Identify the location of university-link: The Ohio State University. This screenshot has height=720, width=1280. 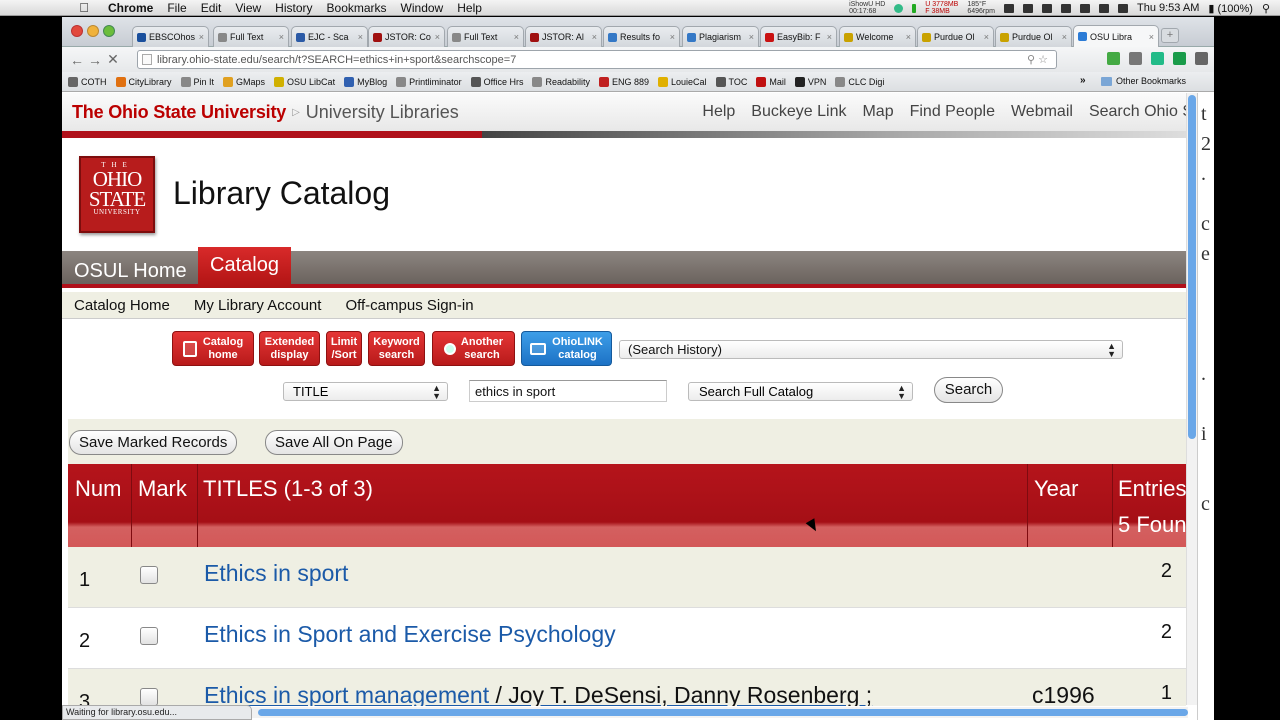
(179, 112).